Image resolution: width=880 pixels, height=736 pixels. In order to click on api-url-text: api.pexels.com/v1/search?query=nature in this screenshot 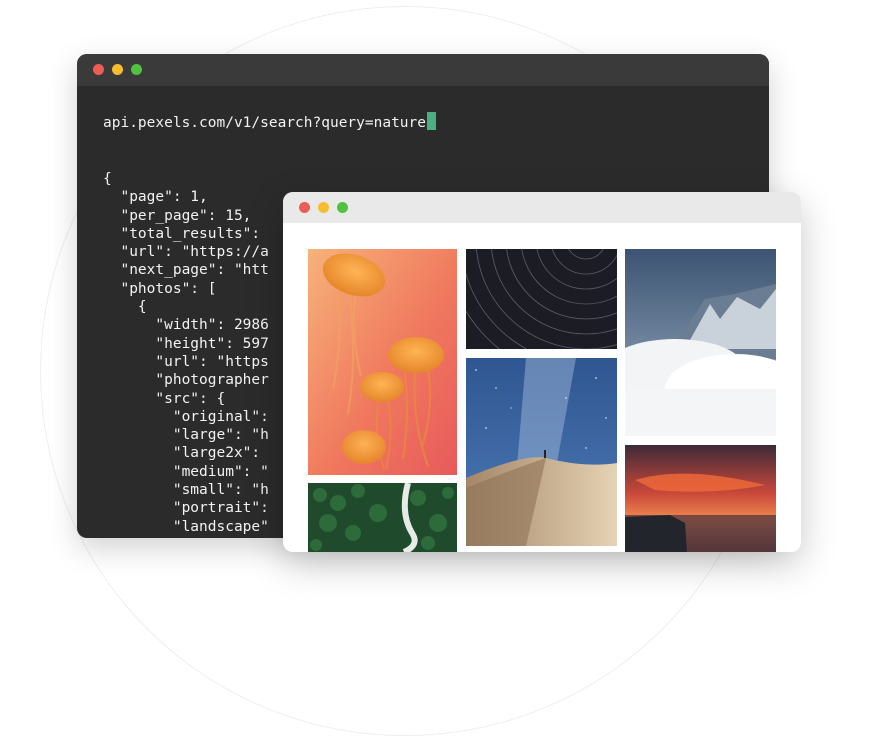, I will do `click(265, 123)`.